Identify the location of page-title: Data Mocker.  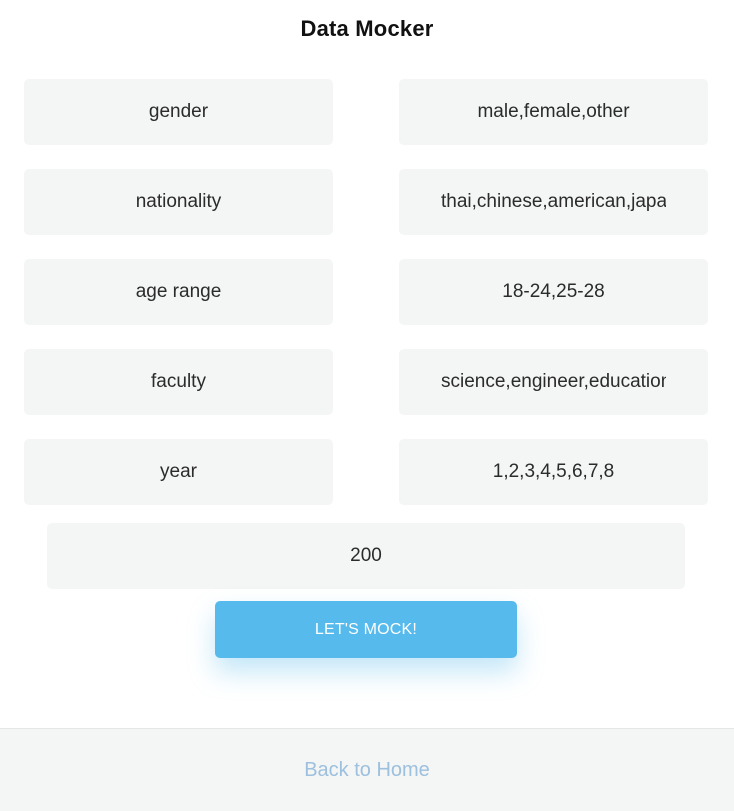
(367, 28).